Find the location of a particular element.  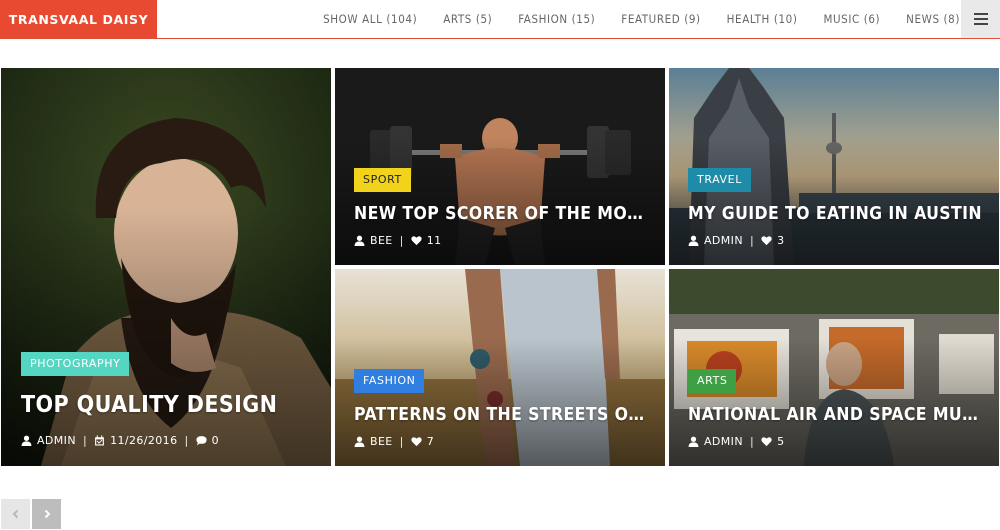

chevron-right-icon is located at coordinates (47, 514).